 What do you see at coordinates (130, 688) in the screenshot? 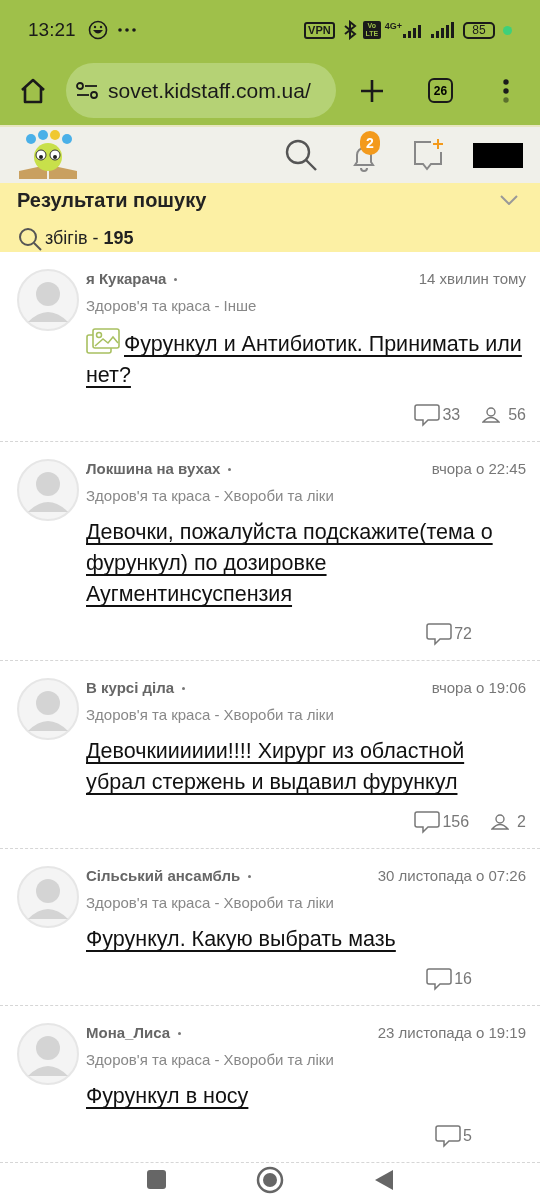
I see `author-name: В курсі діла` at bounding box center [130, 688].